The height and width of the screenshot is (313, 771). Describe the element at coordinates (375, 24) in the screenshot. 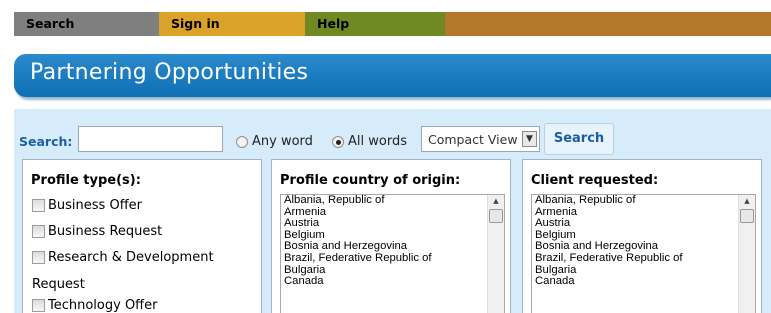

I see `nav-tab-help: Help` at that location.